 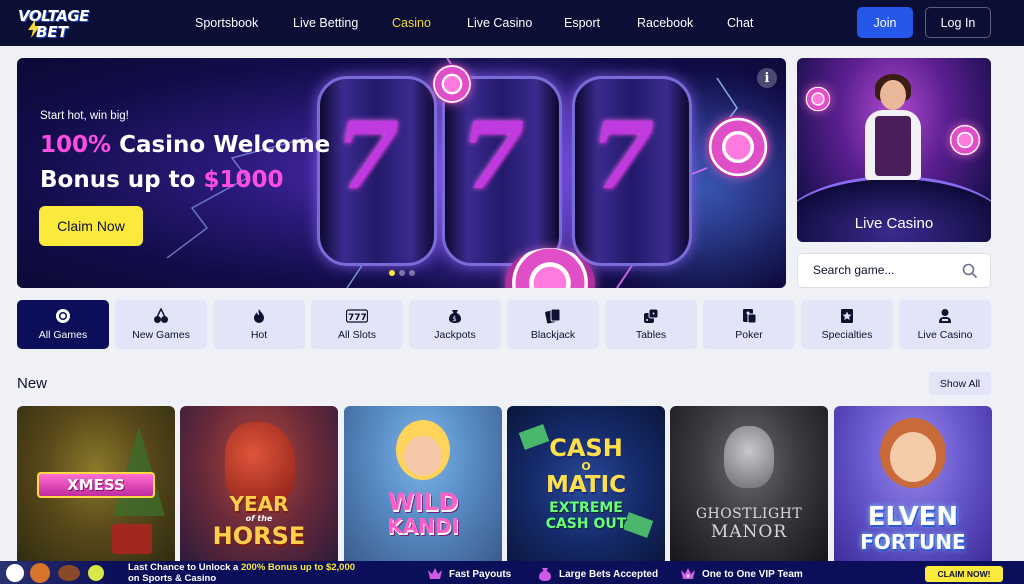 What do you see at coordinates (455, 335) in the screenshot?
I see `category-label: Jackpots` at bounding box center [455, 335].